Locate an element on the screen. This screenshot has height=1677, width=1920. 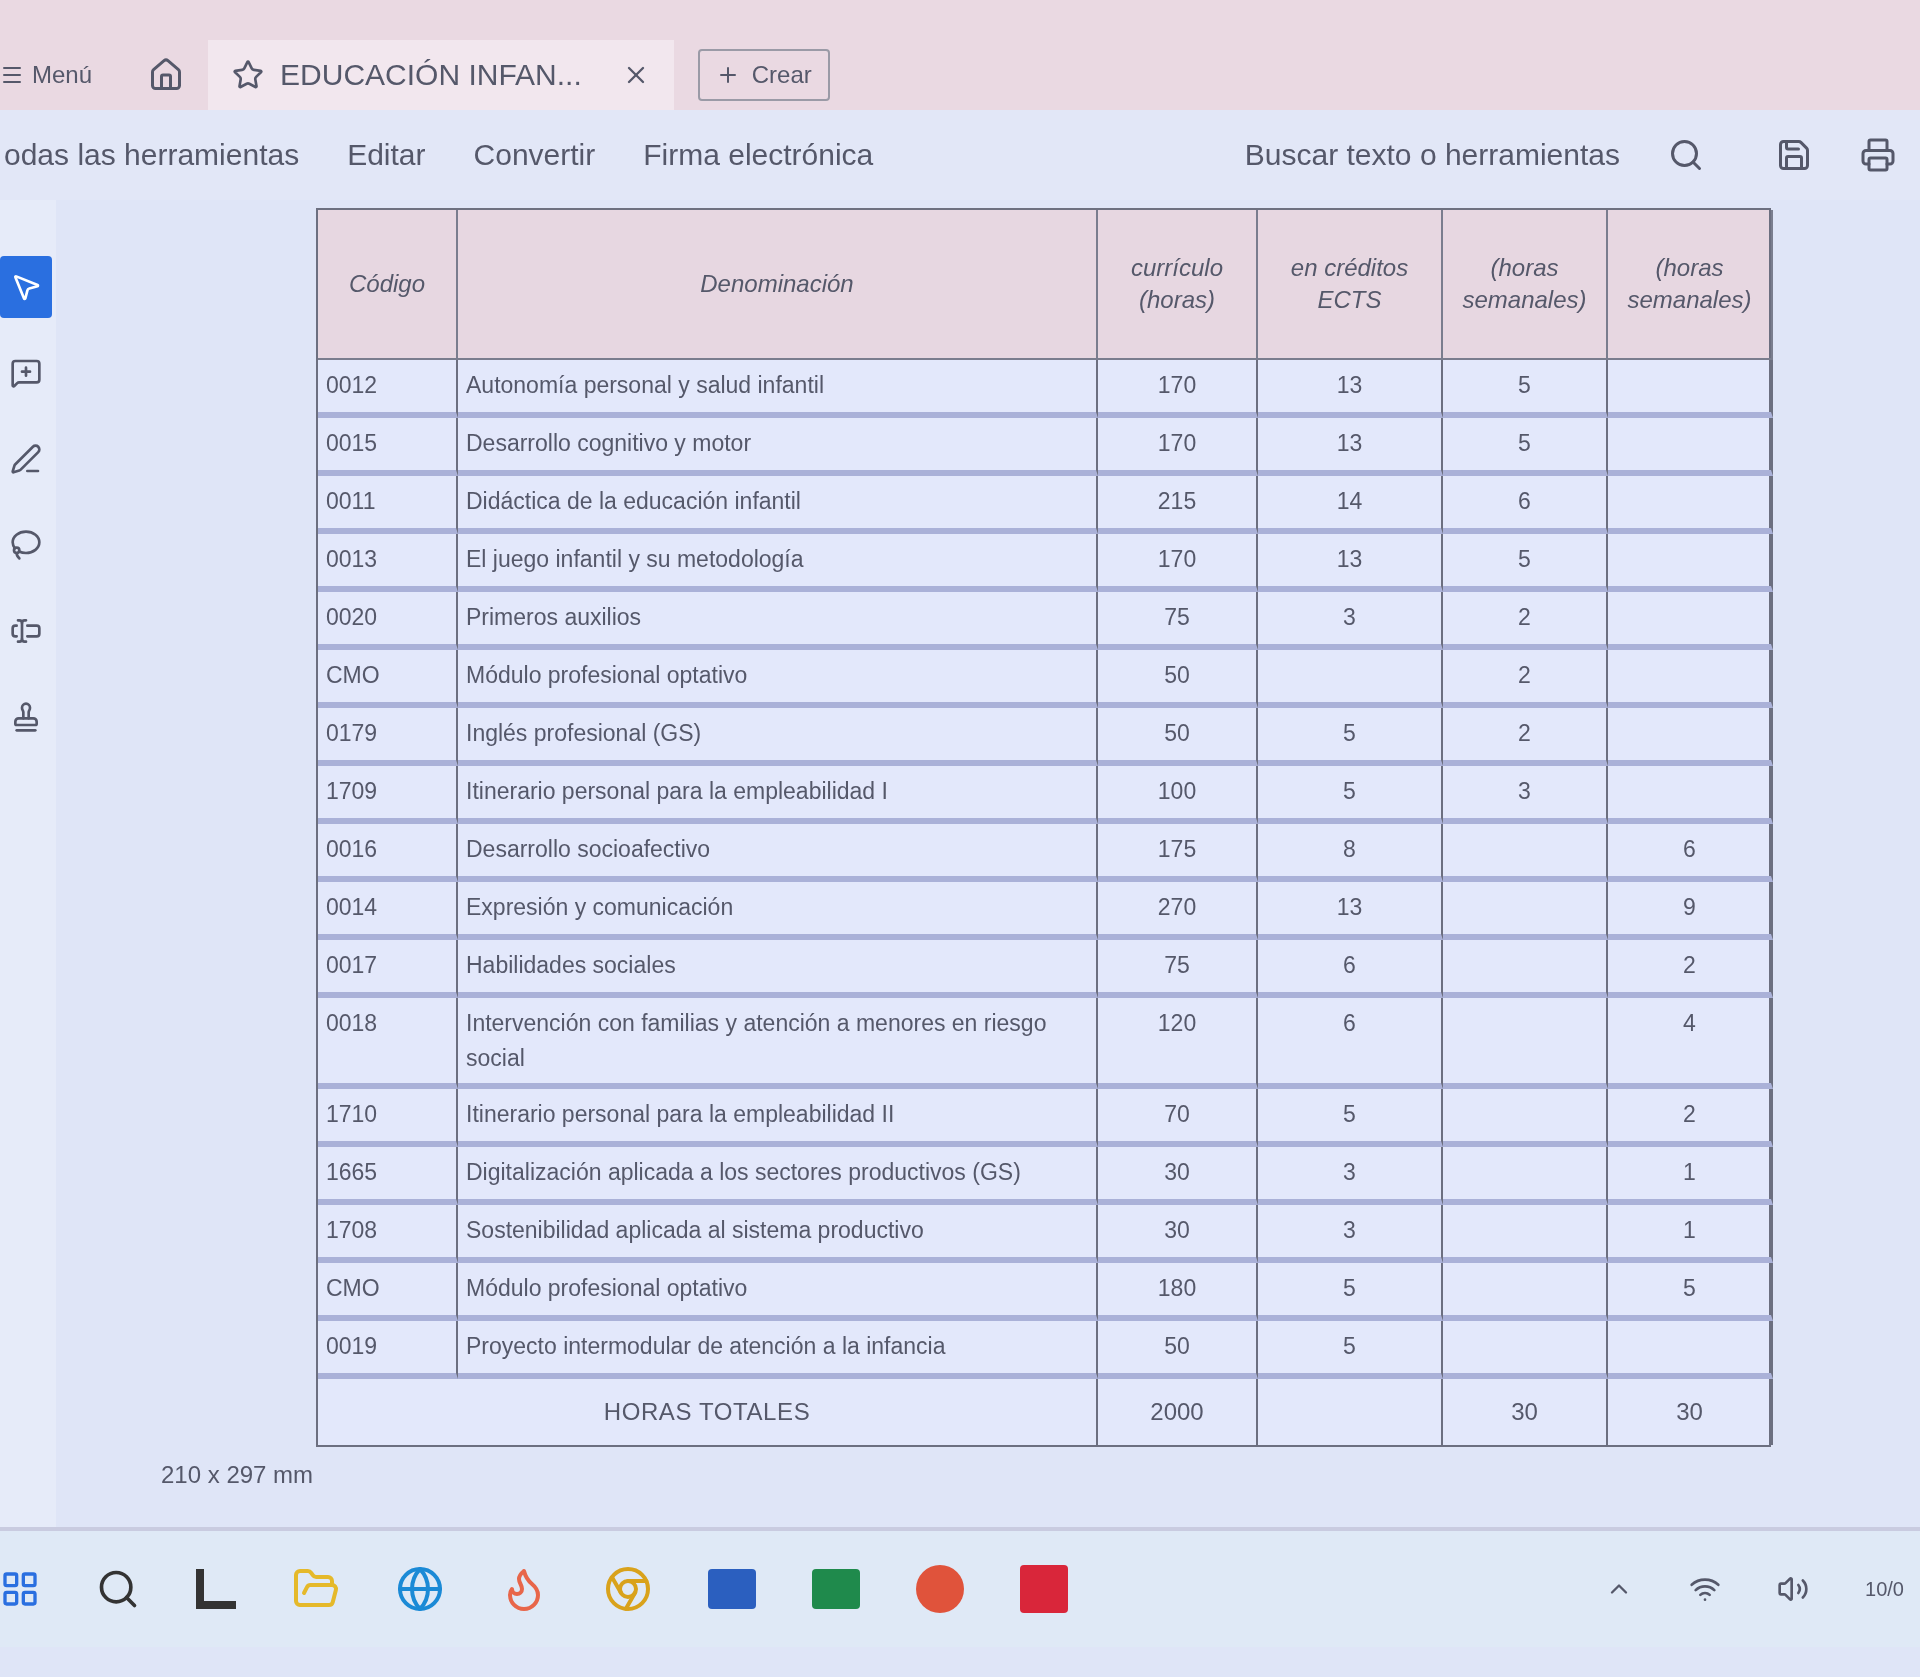
printer-icon is located at coordinates (1878, 155).